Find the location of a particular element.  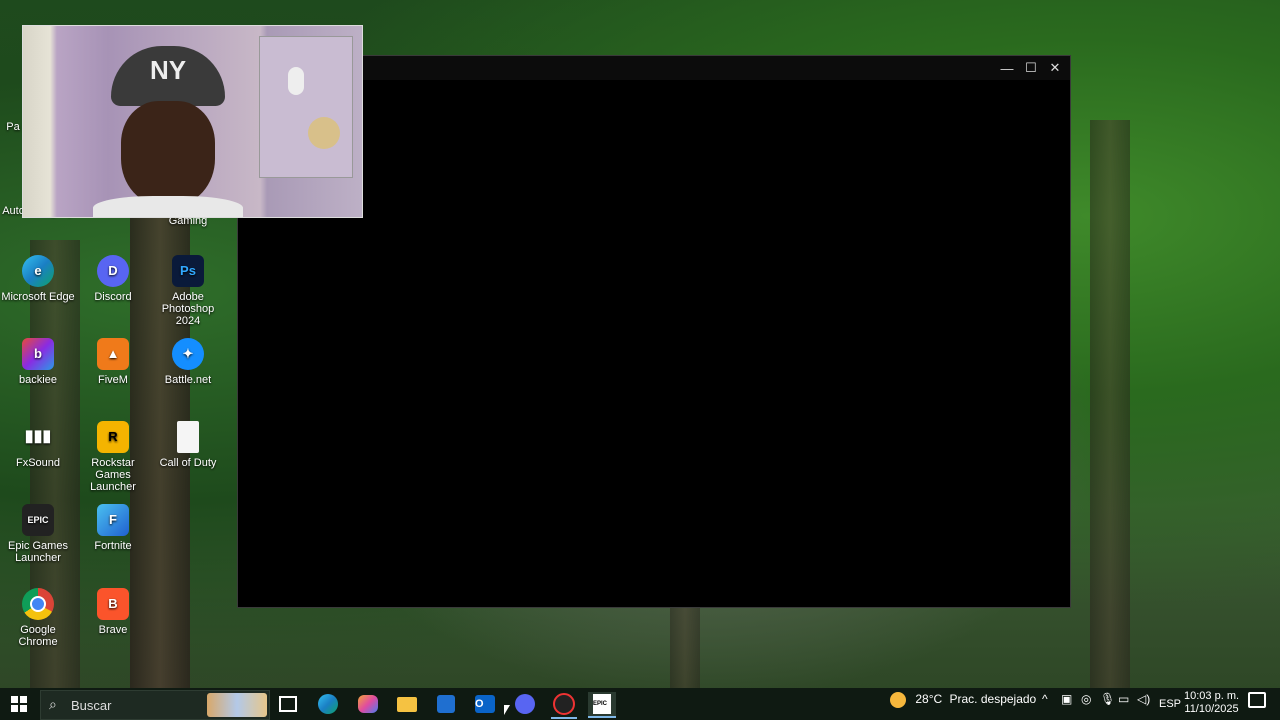

desktop-icon-label: Adobe Photoshop 2024 is located at coordinates (188, 309).